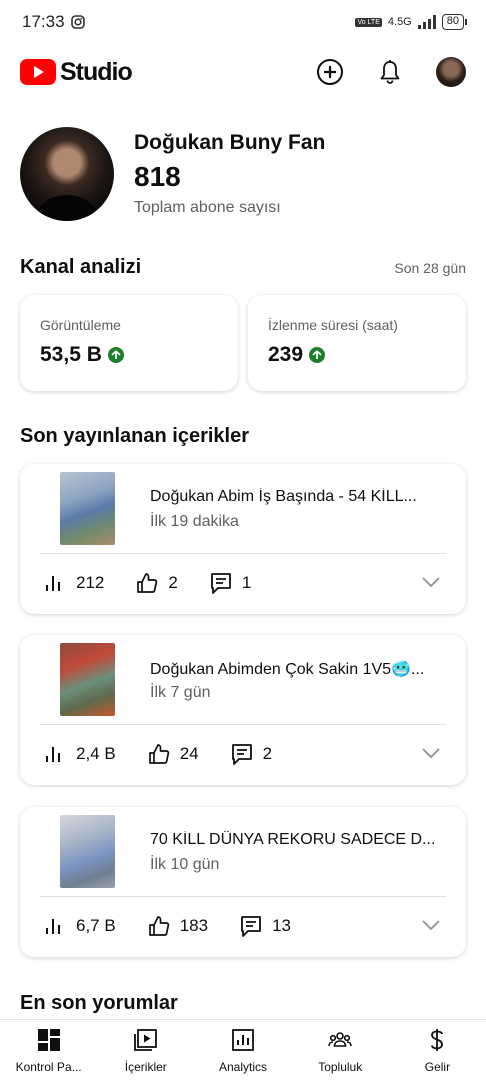  I want to click on likes-count: 24, so click(189, 753).